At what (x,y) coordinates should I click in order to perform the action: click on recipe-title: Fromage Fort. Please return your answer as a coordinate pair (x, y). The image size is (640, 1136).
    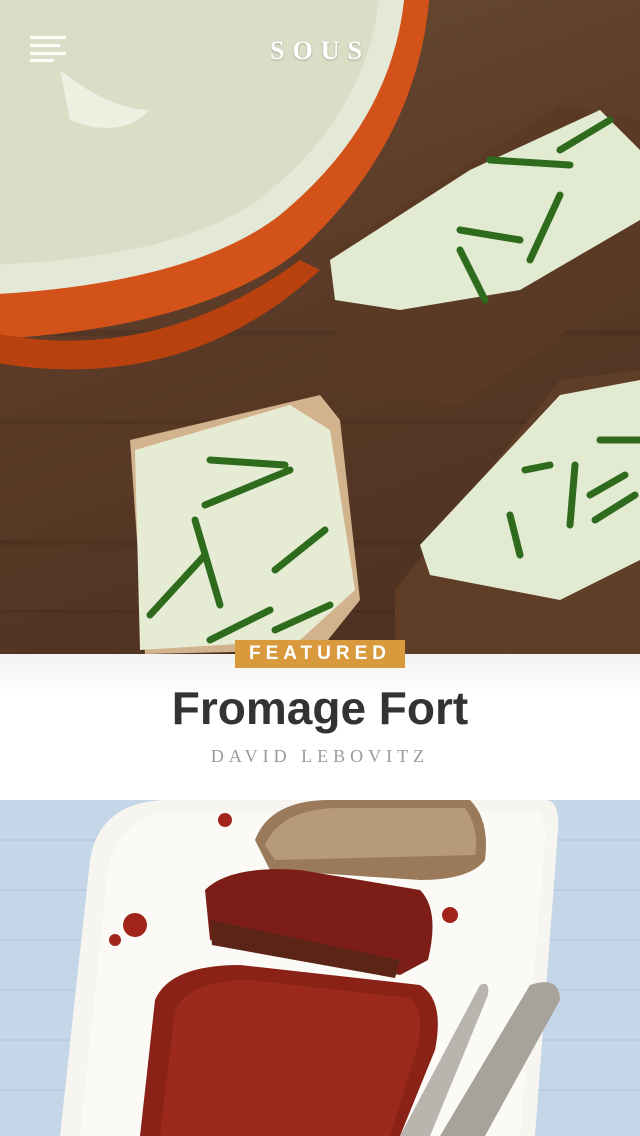
    Looking at the image, I should click on (320, 708).